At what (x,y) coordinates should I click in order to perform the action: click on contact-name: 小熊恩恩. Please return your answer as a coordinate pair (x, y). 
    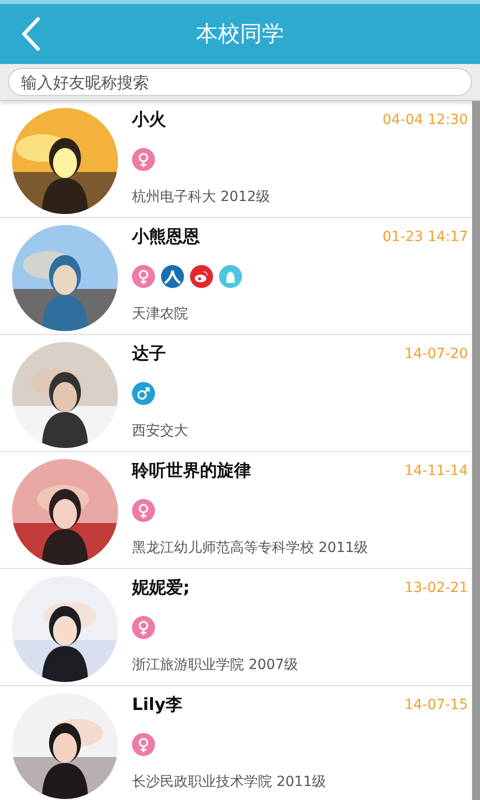
    Looking at the image, I should click on (166, 237).